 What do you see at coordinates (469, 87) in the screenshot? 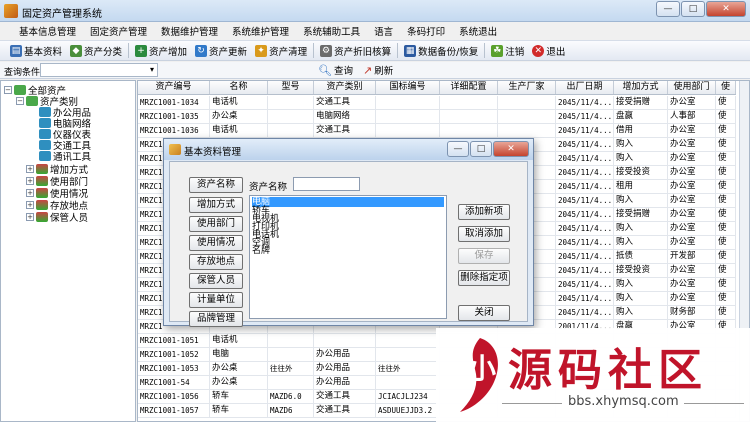
I see `column-header: 详细配置` at bounding box center [469, 87].